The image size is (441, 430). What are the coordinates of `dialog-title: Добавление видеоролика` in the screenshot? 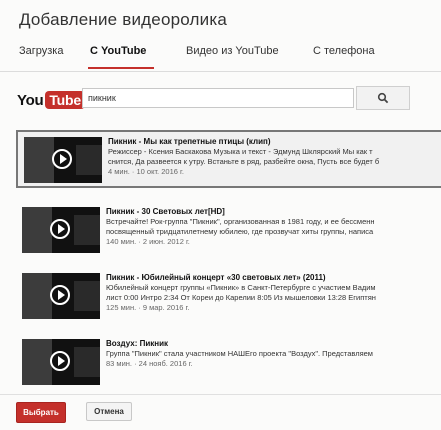 It's located at (123, 19).